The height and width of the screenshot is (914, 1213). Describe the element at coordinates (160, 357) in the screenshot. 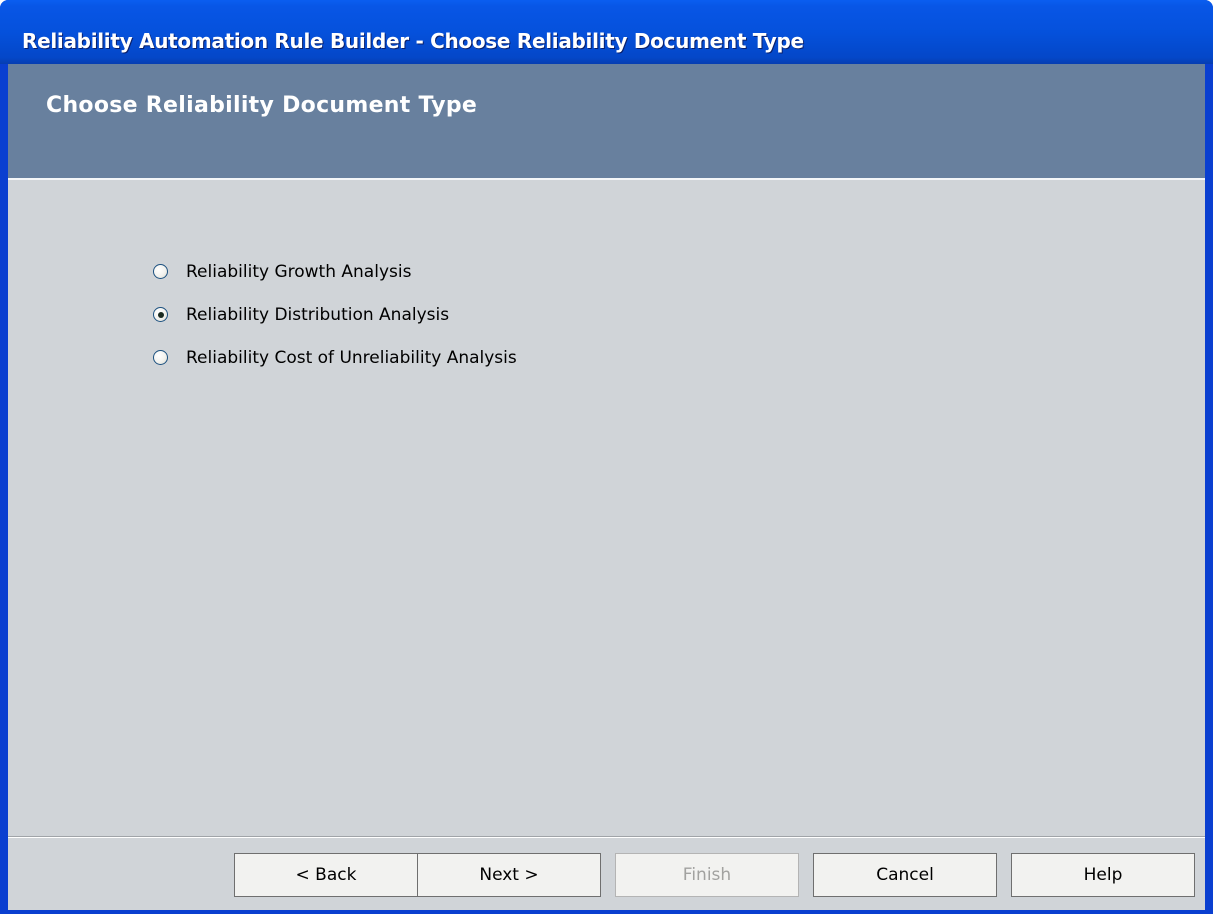

I see `radio-button-cost` at that location.